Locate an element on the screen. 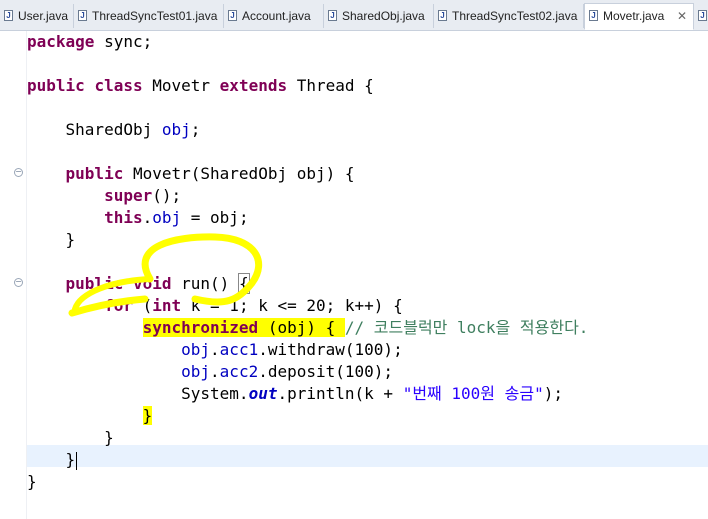 Image resolution: width=708 pixels, height=519 pixels. yellow-highlight: } is located at coordinates (147, 415).